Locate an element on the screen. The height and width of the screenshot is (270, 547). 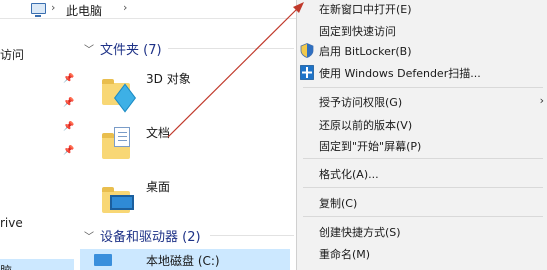
nav-item-label: 脑 is located at coordinates (6, 266).